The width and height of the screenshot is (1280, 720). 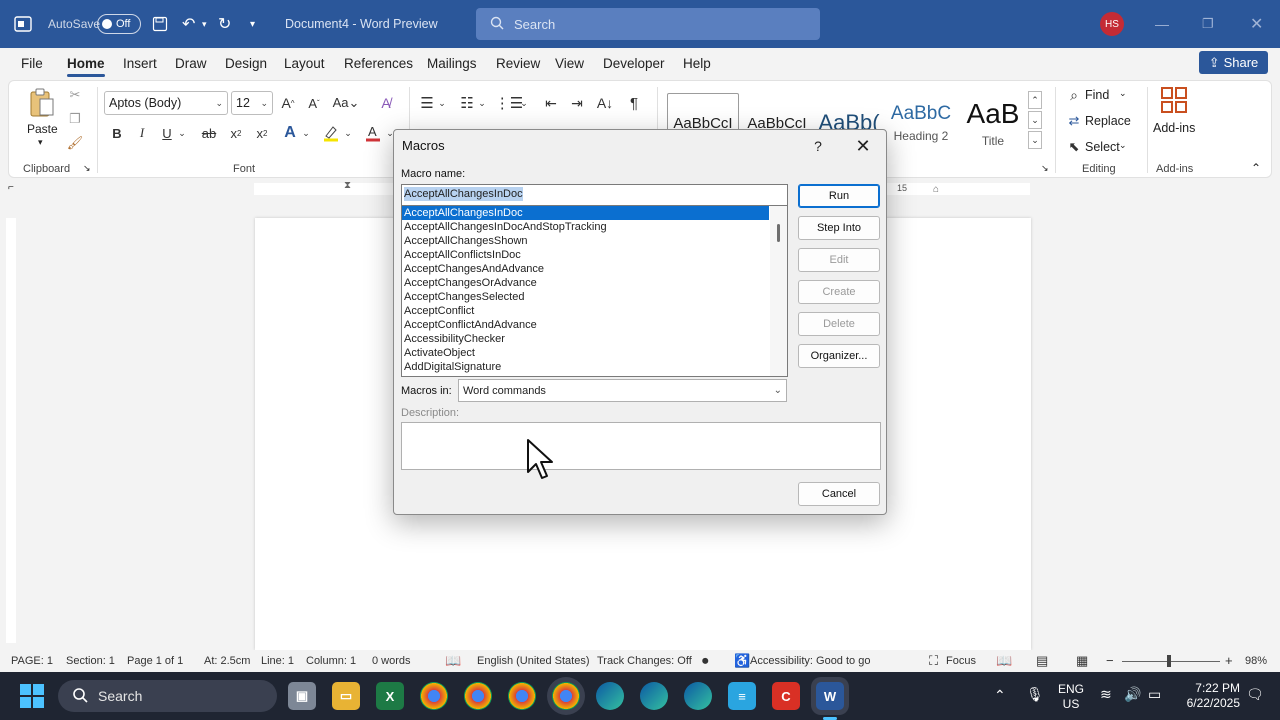 I want to click on list-item: AcceptAllChangesInDoc, so click(x=585, y=213).